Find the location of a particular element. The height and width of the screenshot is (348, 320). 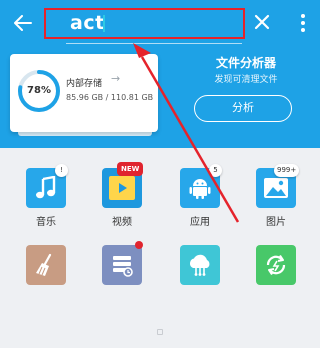

transfer-tool is located at coordinates (276, 265).